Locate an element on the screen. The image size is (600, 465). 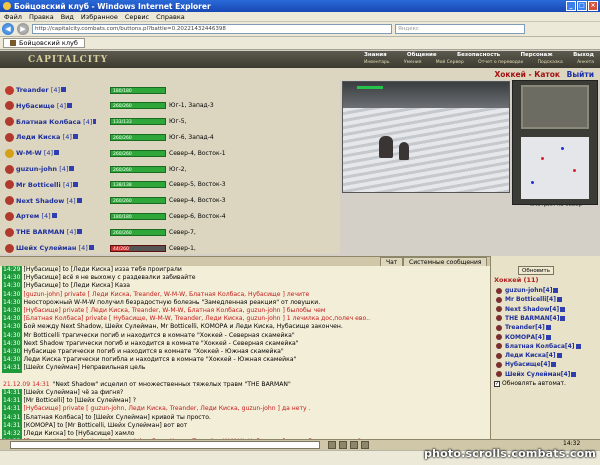
player-row: Блатная Колбаса [4] 133/133 Юг-5, is located at coordinates (170, 122).